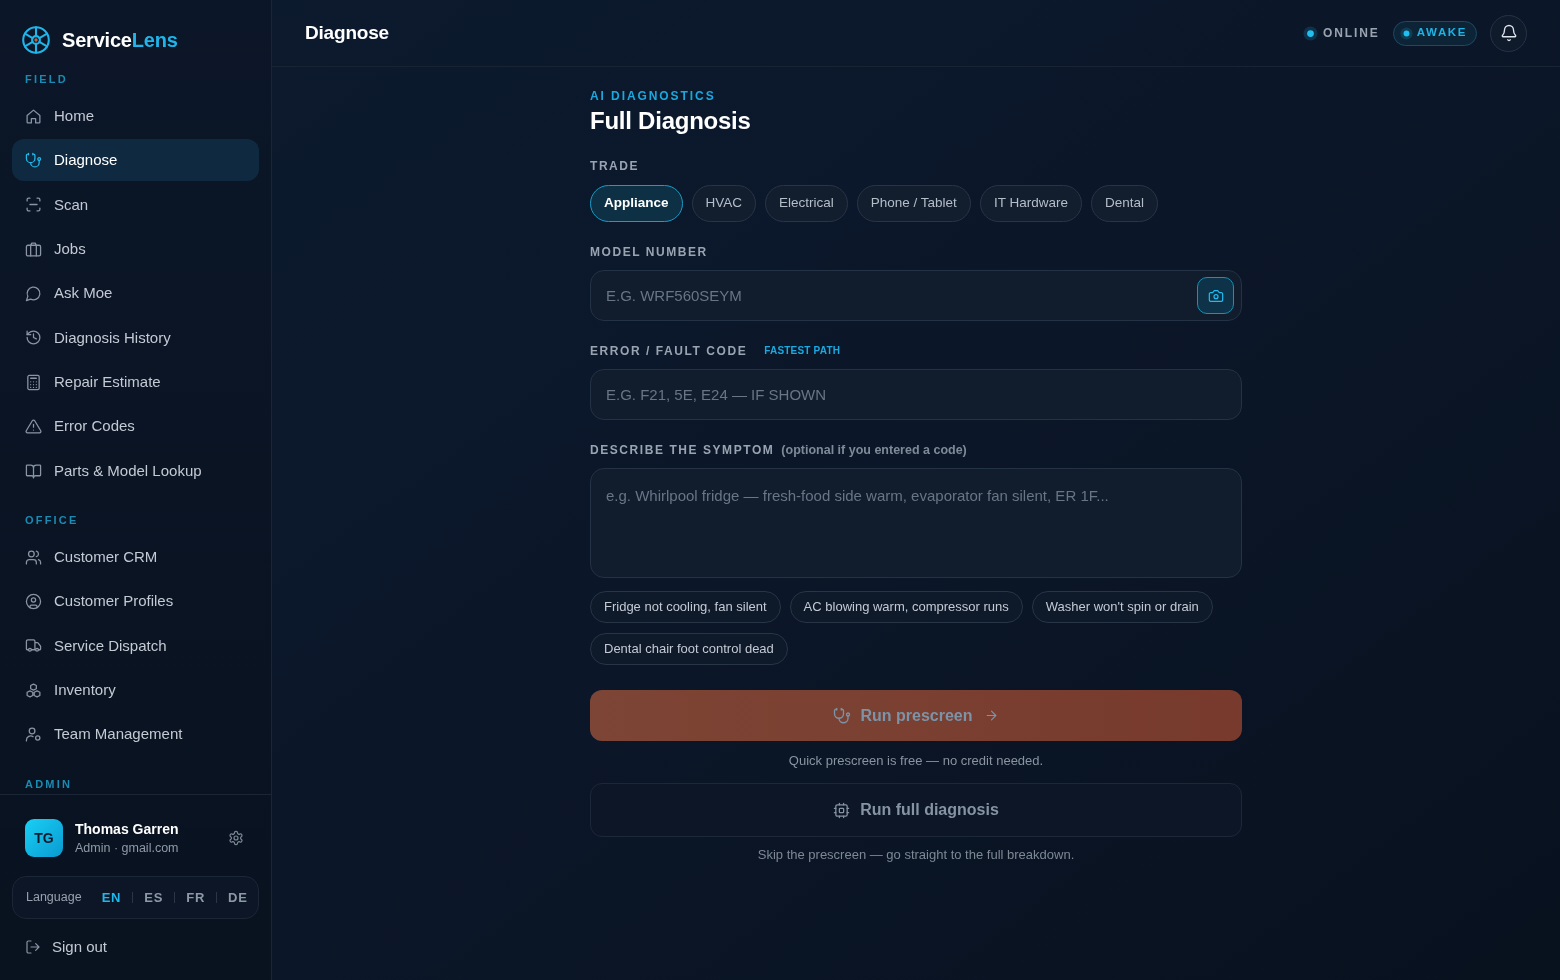 Image resolution: width=1560 pixels, height=980 pixels. I want to click on suggestion-chip: Washer won't spin or drain, so click(1122, 607).